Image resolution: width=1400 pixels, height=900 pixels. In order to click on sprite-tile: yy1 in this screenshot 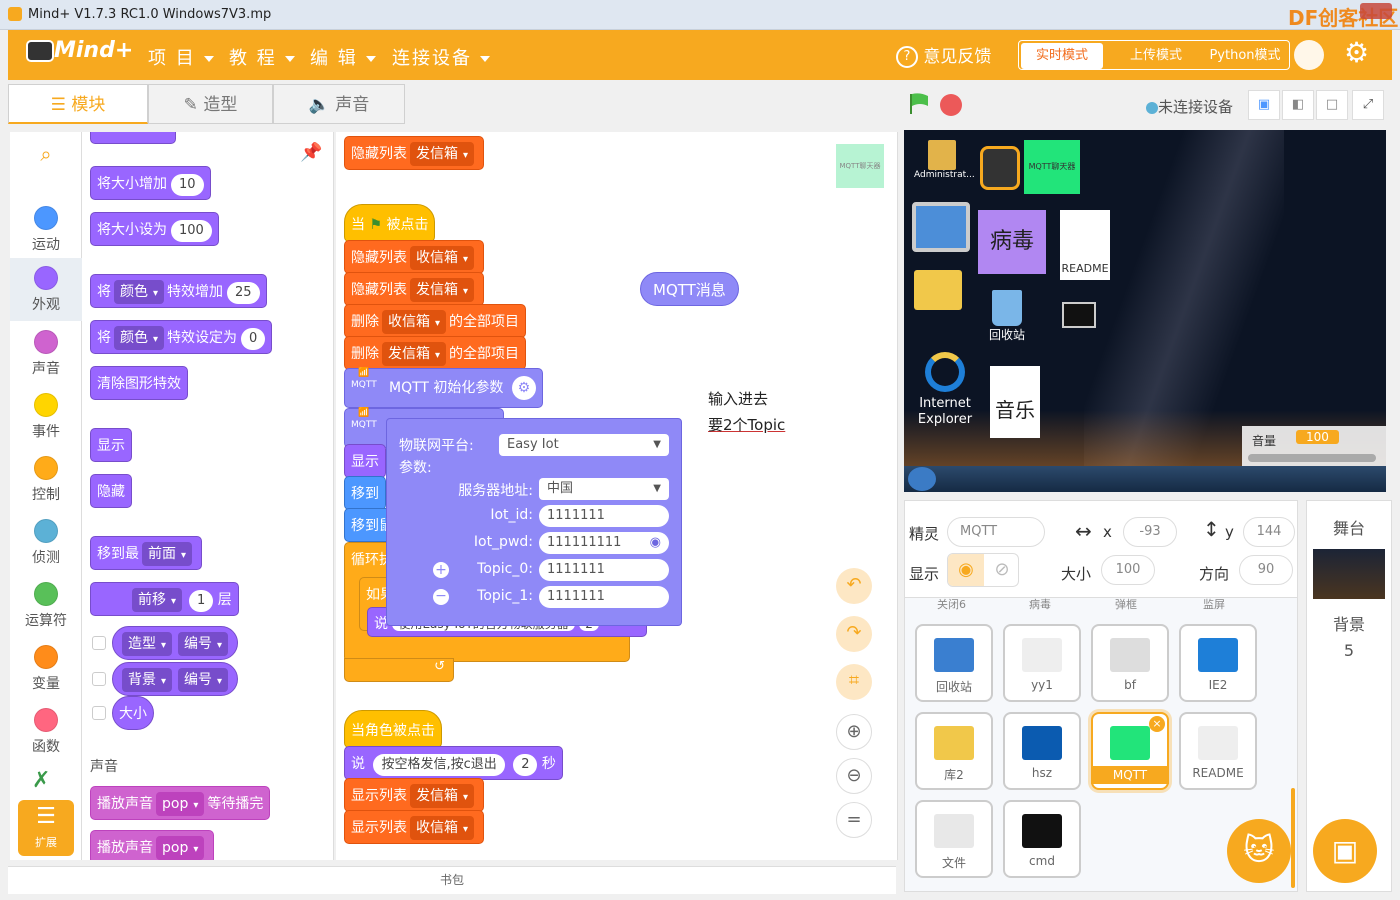, I will do `click(1042, 663)`.